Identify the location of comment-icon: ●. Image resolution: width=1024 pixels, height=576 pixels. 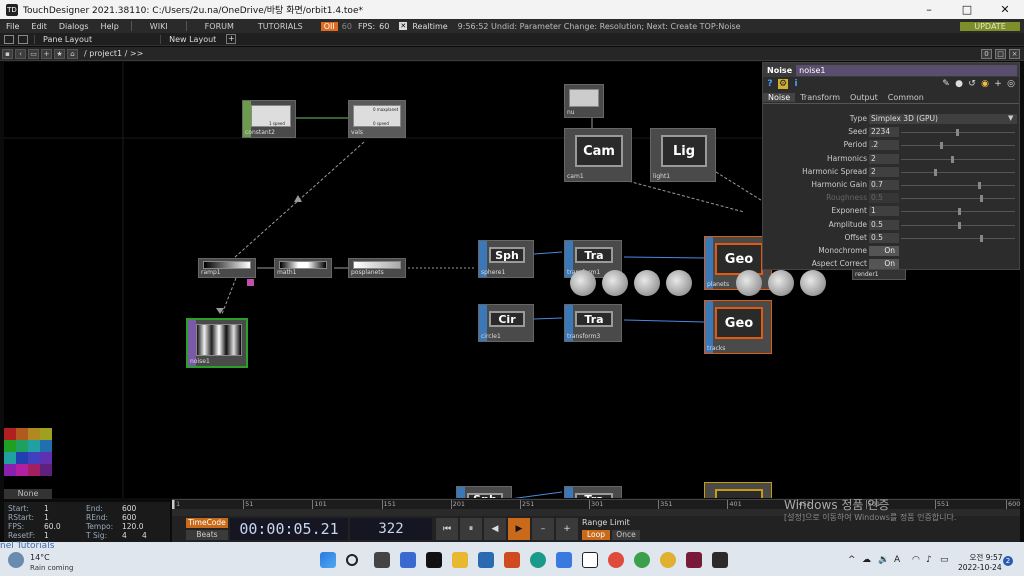
(959, 84).